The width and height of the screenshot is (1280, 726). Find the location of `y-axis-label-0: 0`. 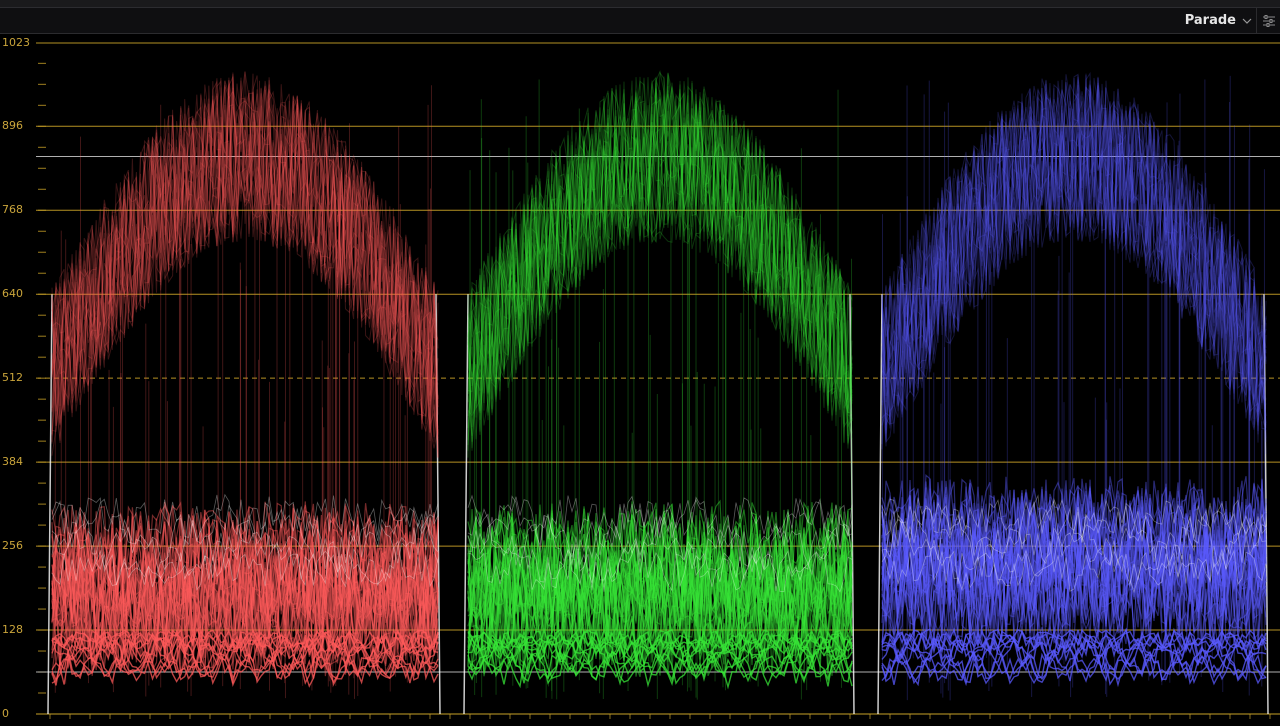

y-axis-label-0: 0 is located at coordinates (5, 713).